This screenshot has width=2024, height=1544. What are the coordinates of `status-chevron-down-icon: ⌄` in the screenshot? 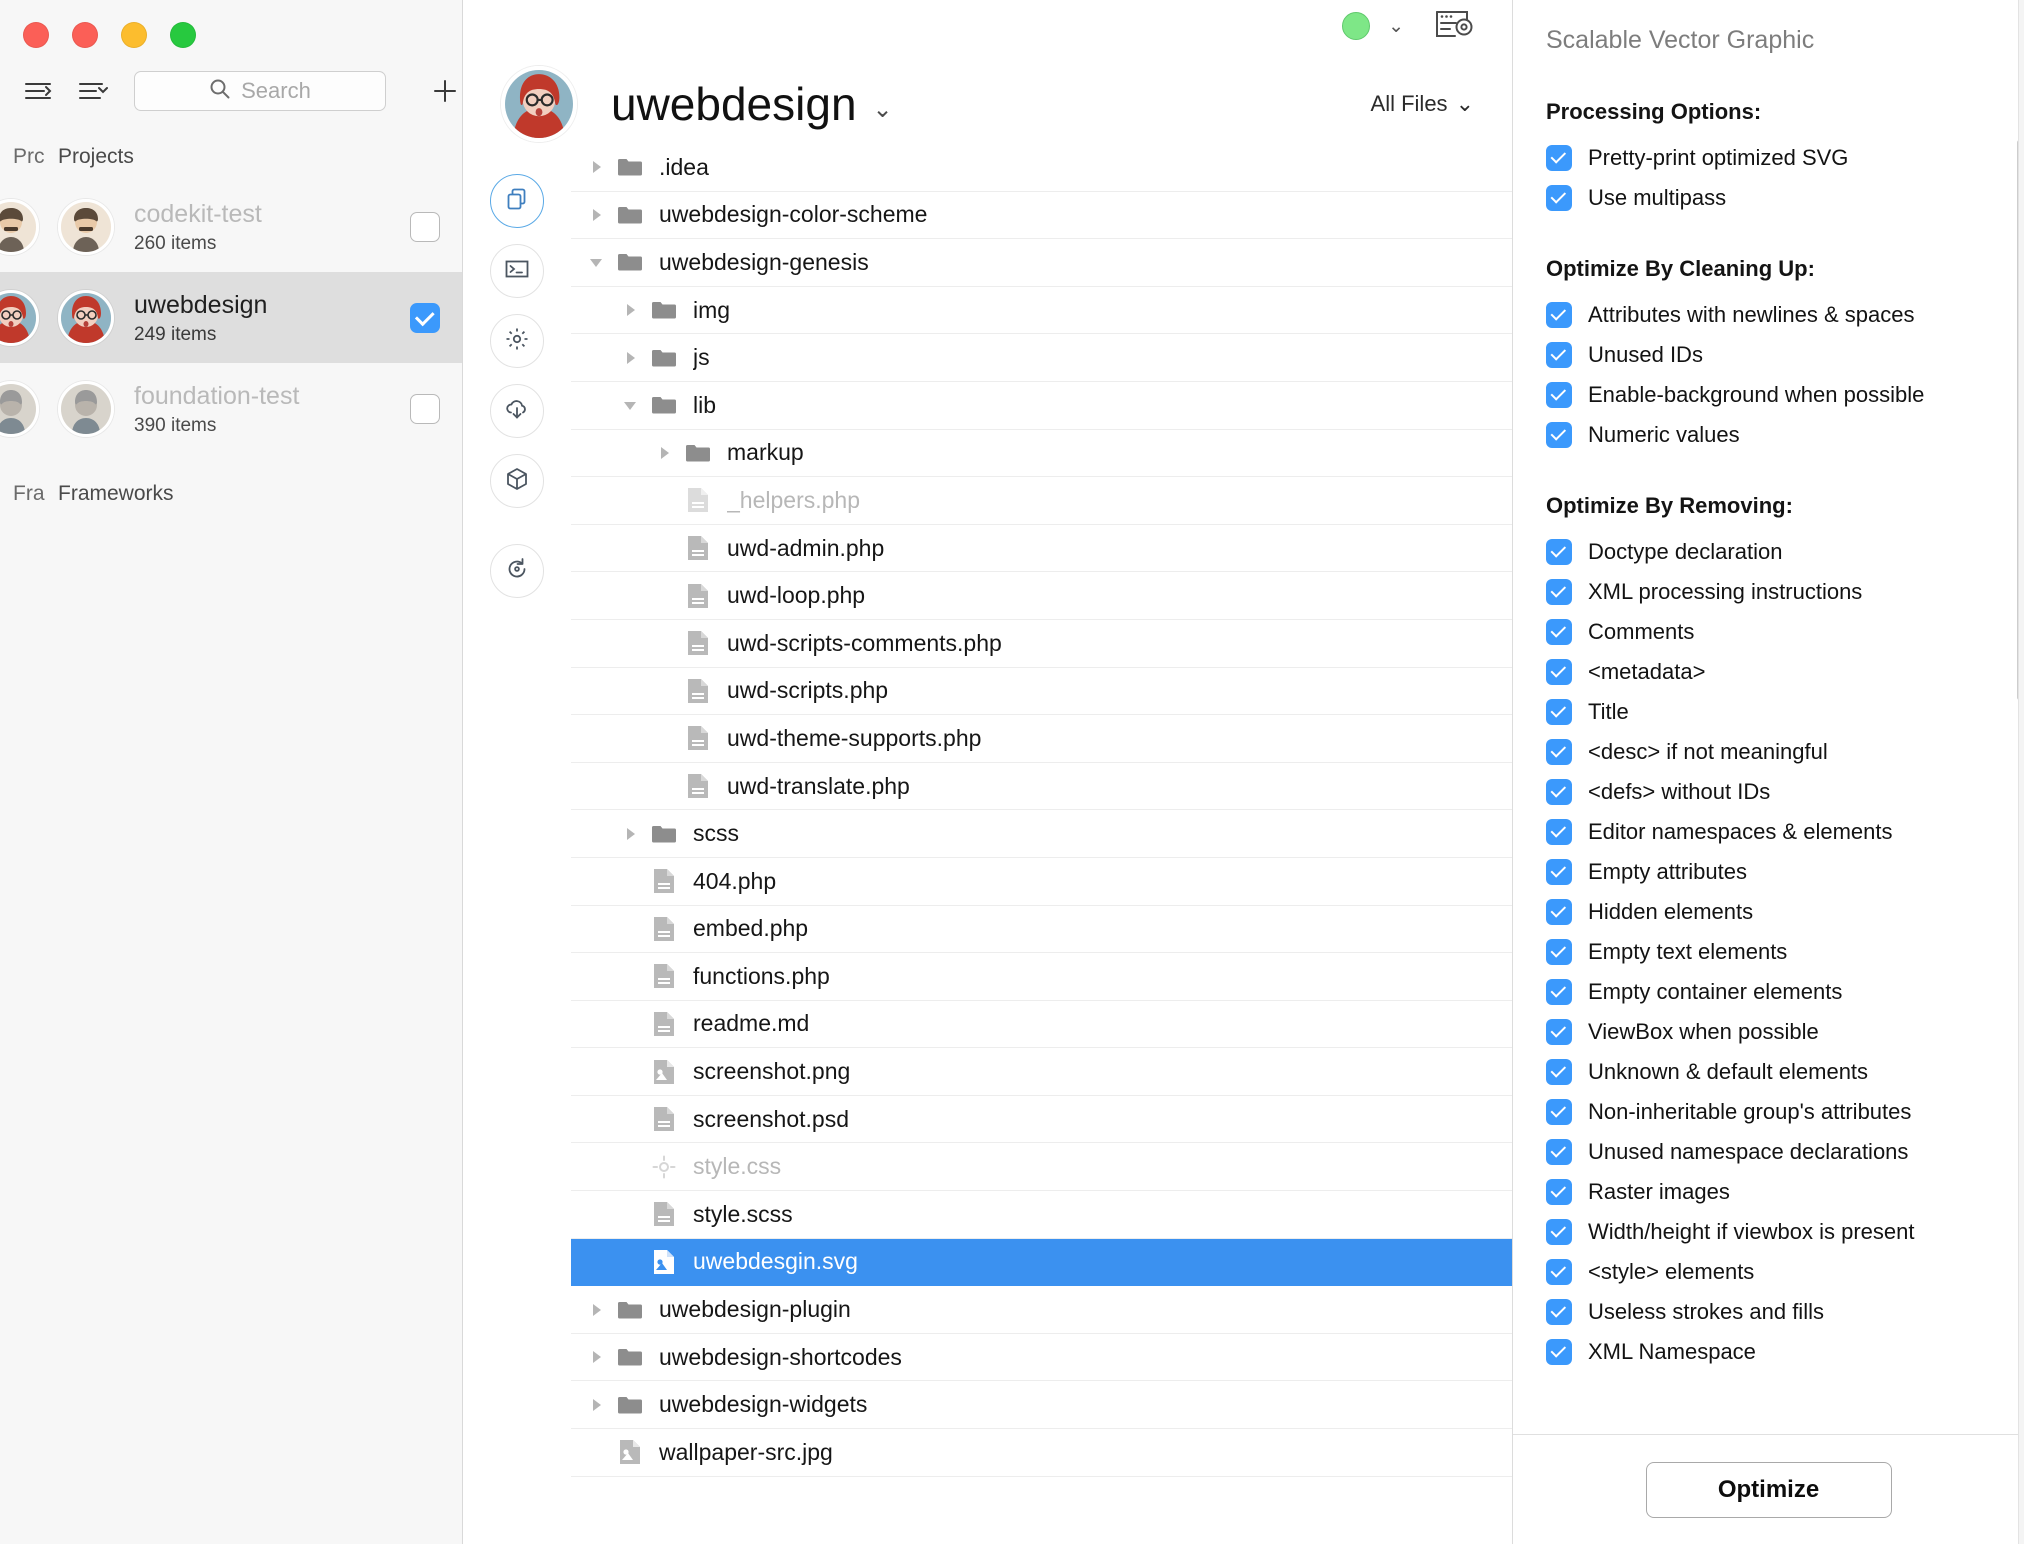 It's located at (1396, 26).